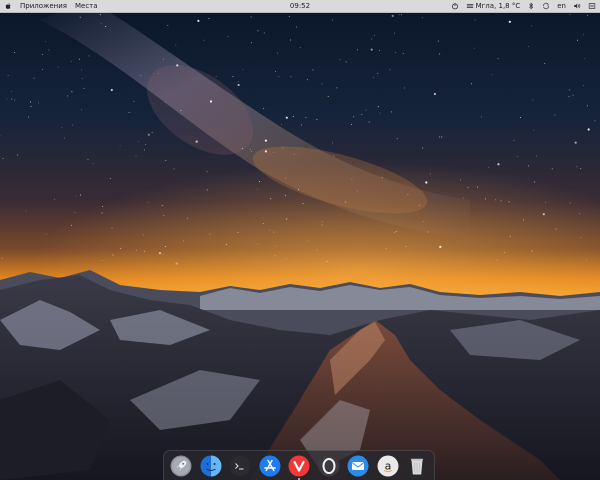 The width and height of the screenshot is (600, 480). I want to click on sync-icon, so click(546, 6).